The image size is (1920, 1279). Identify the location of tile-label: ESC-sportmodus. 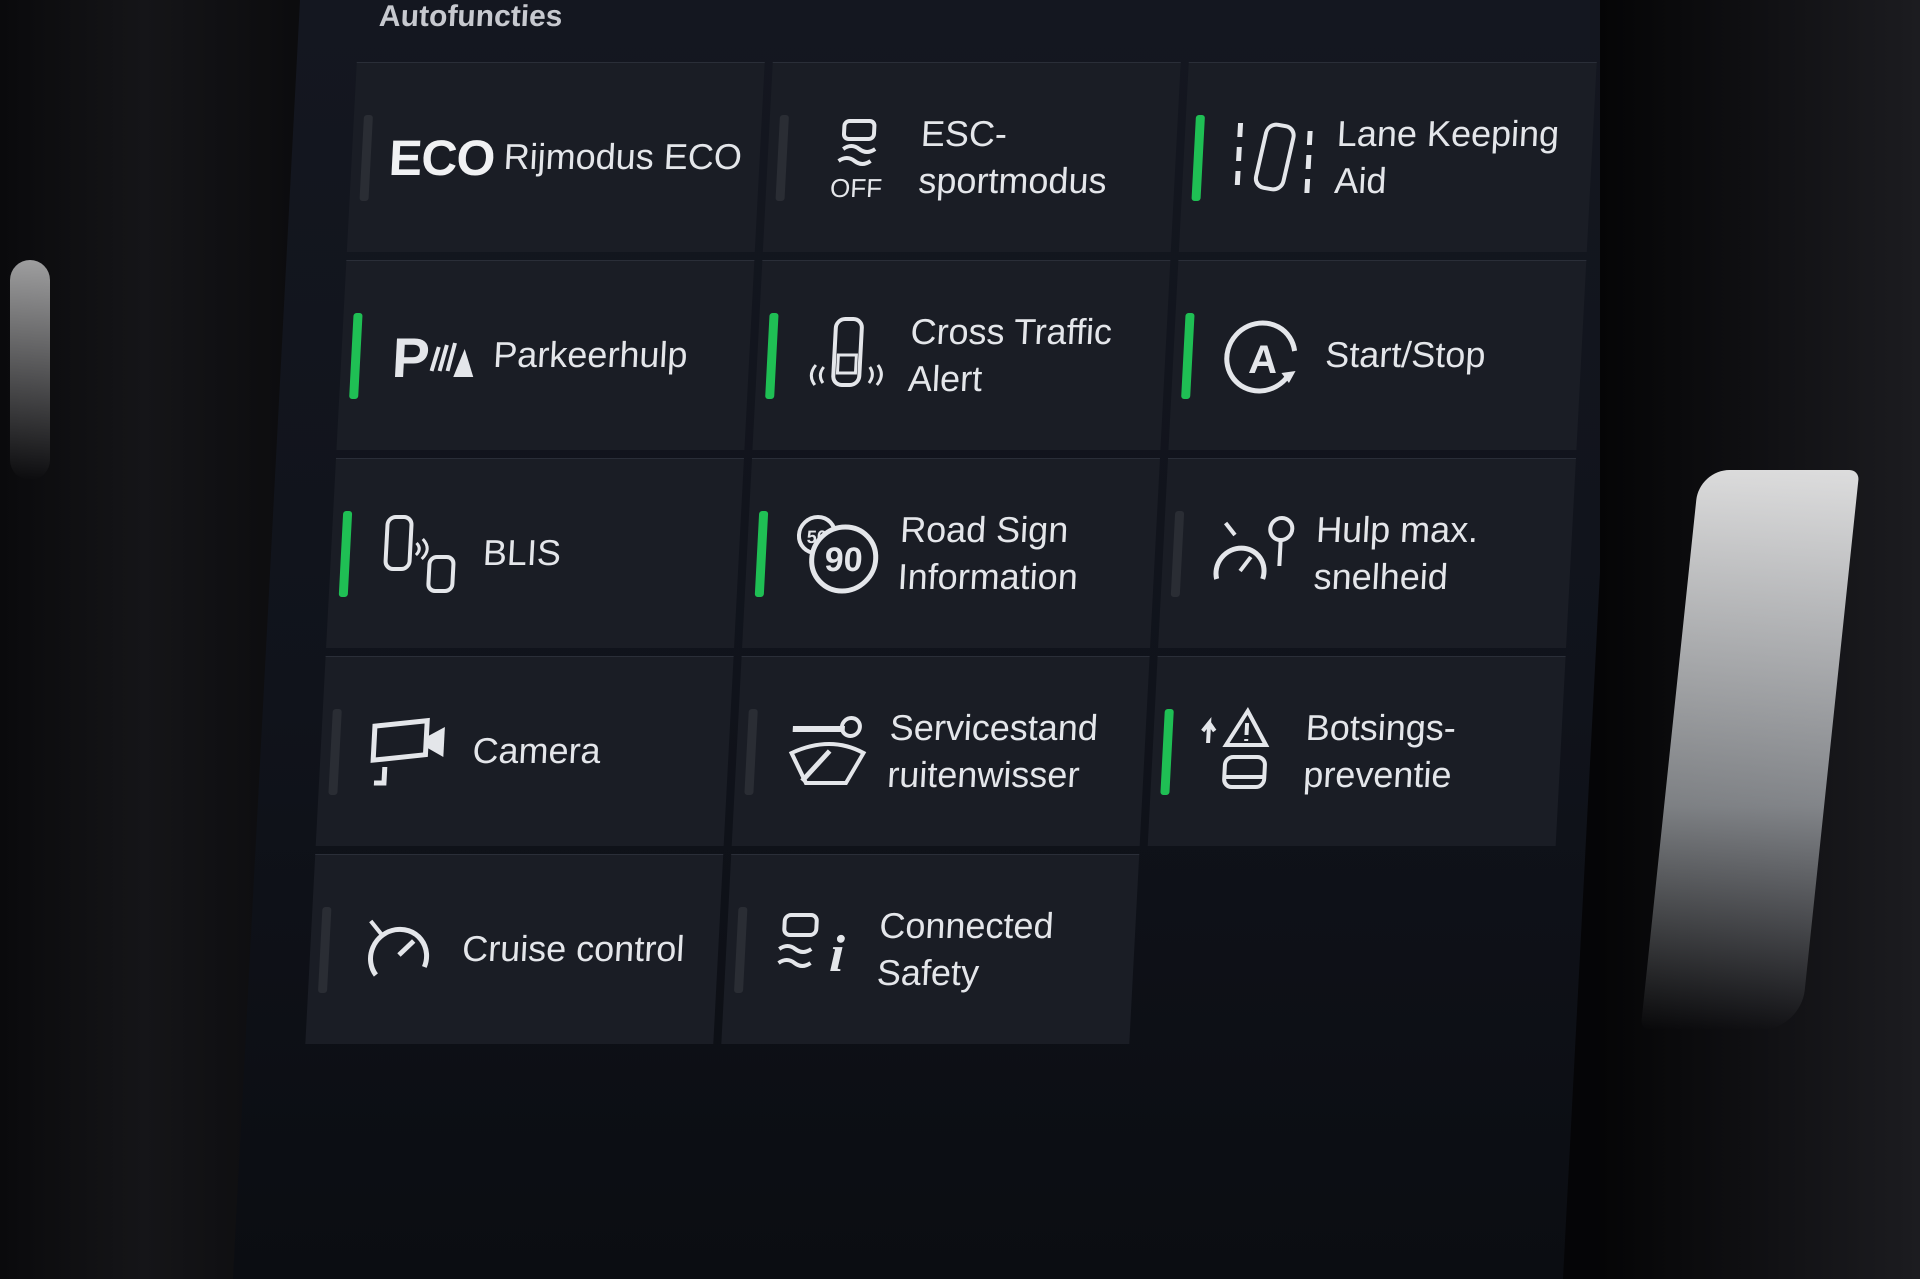
(1012, 156).